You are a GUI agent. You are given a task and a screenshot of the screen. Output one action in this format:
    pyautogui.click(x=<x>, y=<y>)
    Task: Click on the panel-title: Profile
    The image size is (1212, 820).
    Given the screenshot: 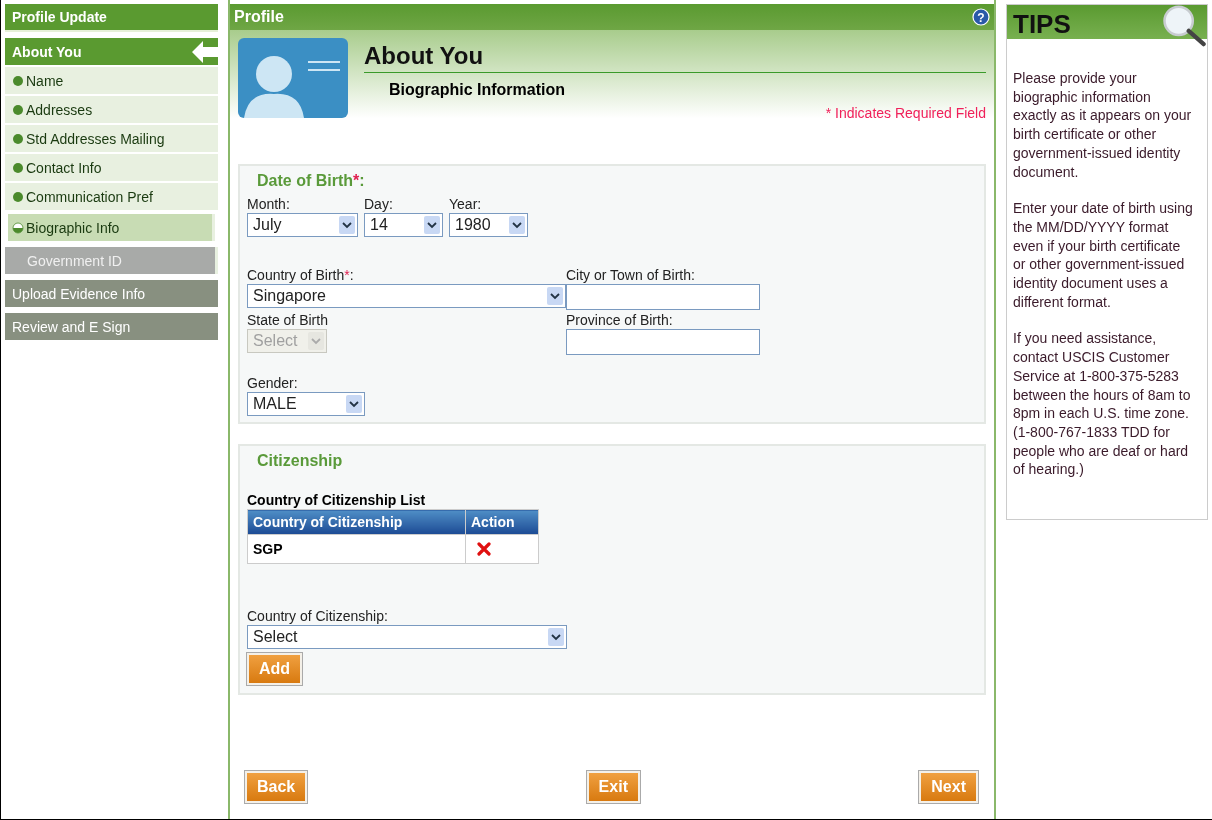 What is the action you would take?
    pyautogui.click(x=259, y=17)
    